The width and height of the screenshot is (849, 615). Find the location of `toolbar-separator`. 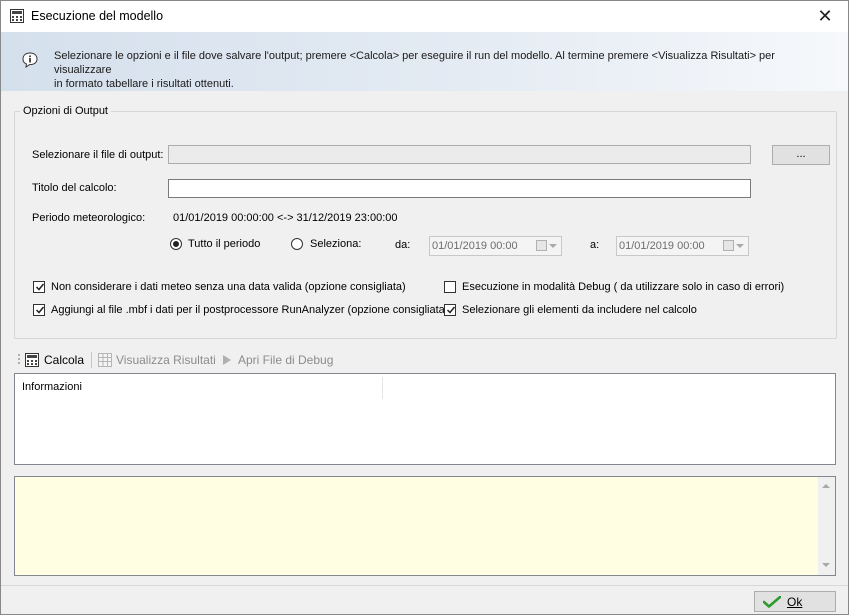

toolbar-separator is located at coordinates (91, 360).